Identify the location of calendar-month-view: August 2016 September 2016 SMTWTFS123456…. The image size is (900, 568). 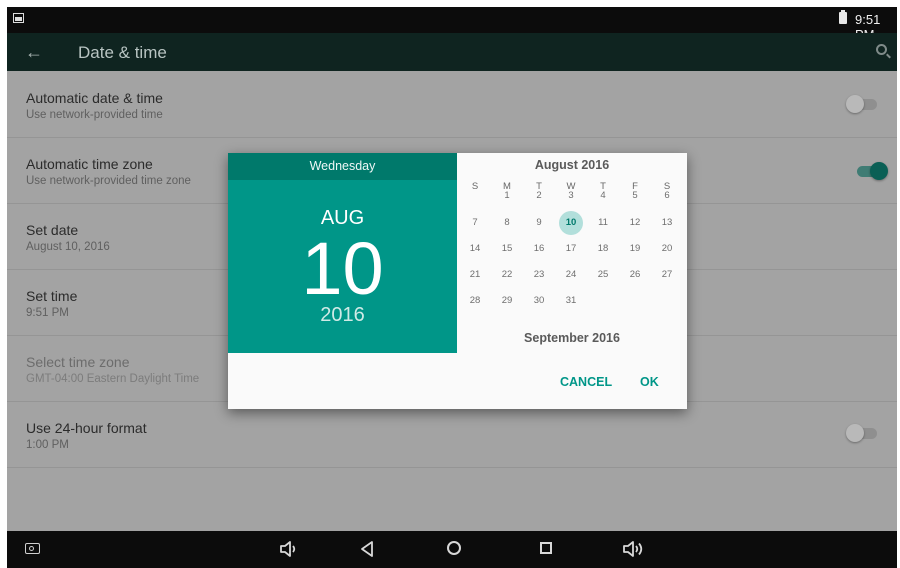
(572, 253).